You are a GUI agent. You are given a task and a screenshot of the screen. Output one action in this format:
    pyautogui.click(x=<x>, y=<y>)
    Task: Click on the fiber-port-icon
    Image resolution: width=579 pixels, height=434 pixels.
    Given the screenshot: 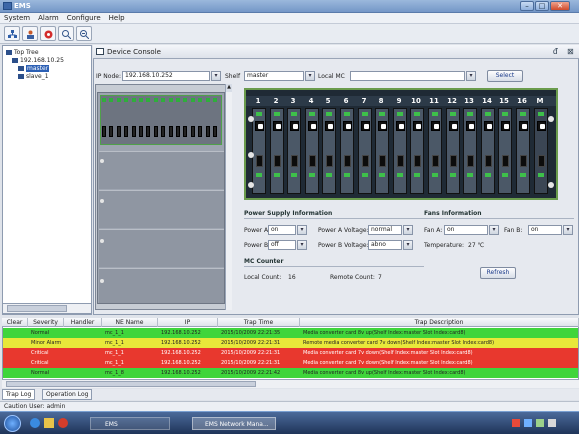 What is the action you would take?
    pyautogui.click(x=541, y=126)
    